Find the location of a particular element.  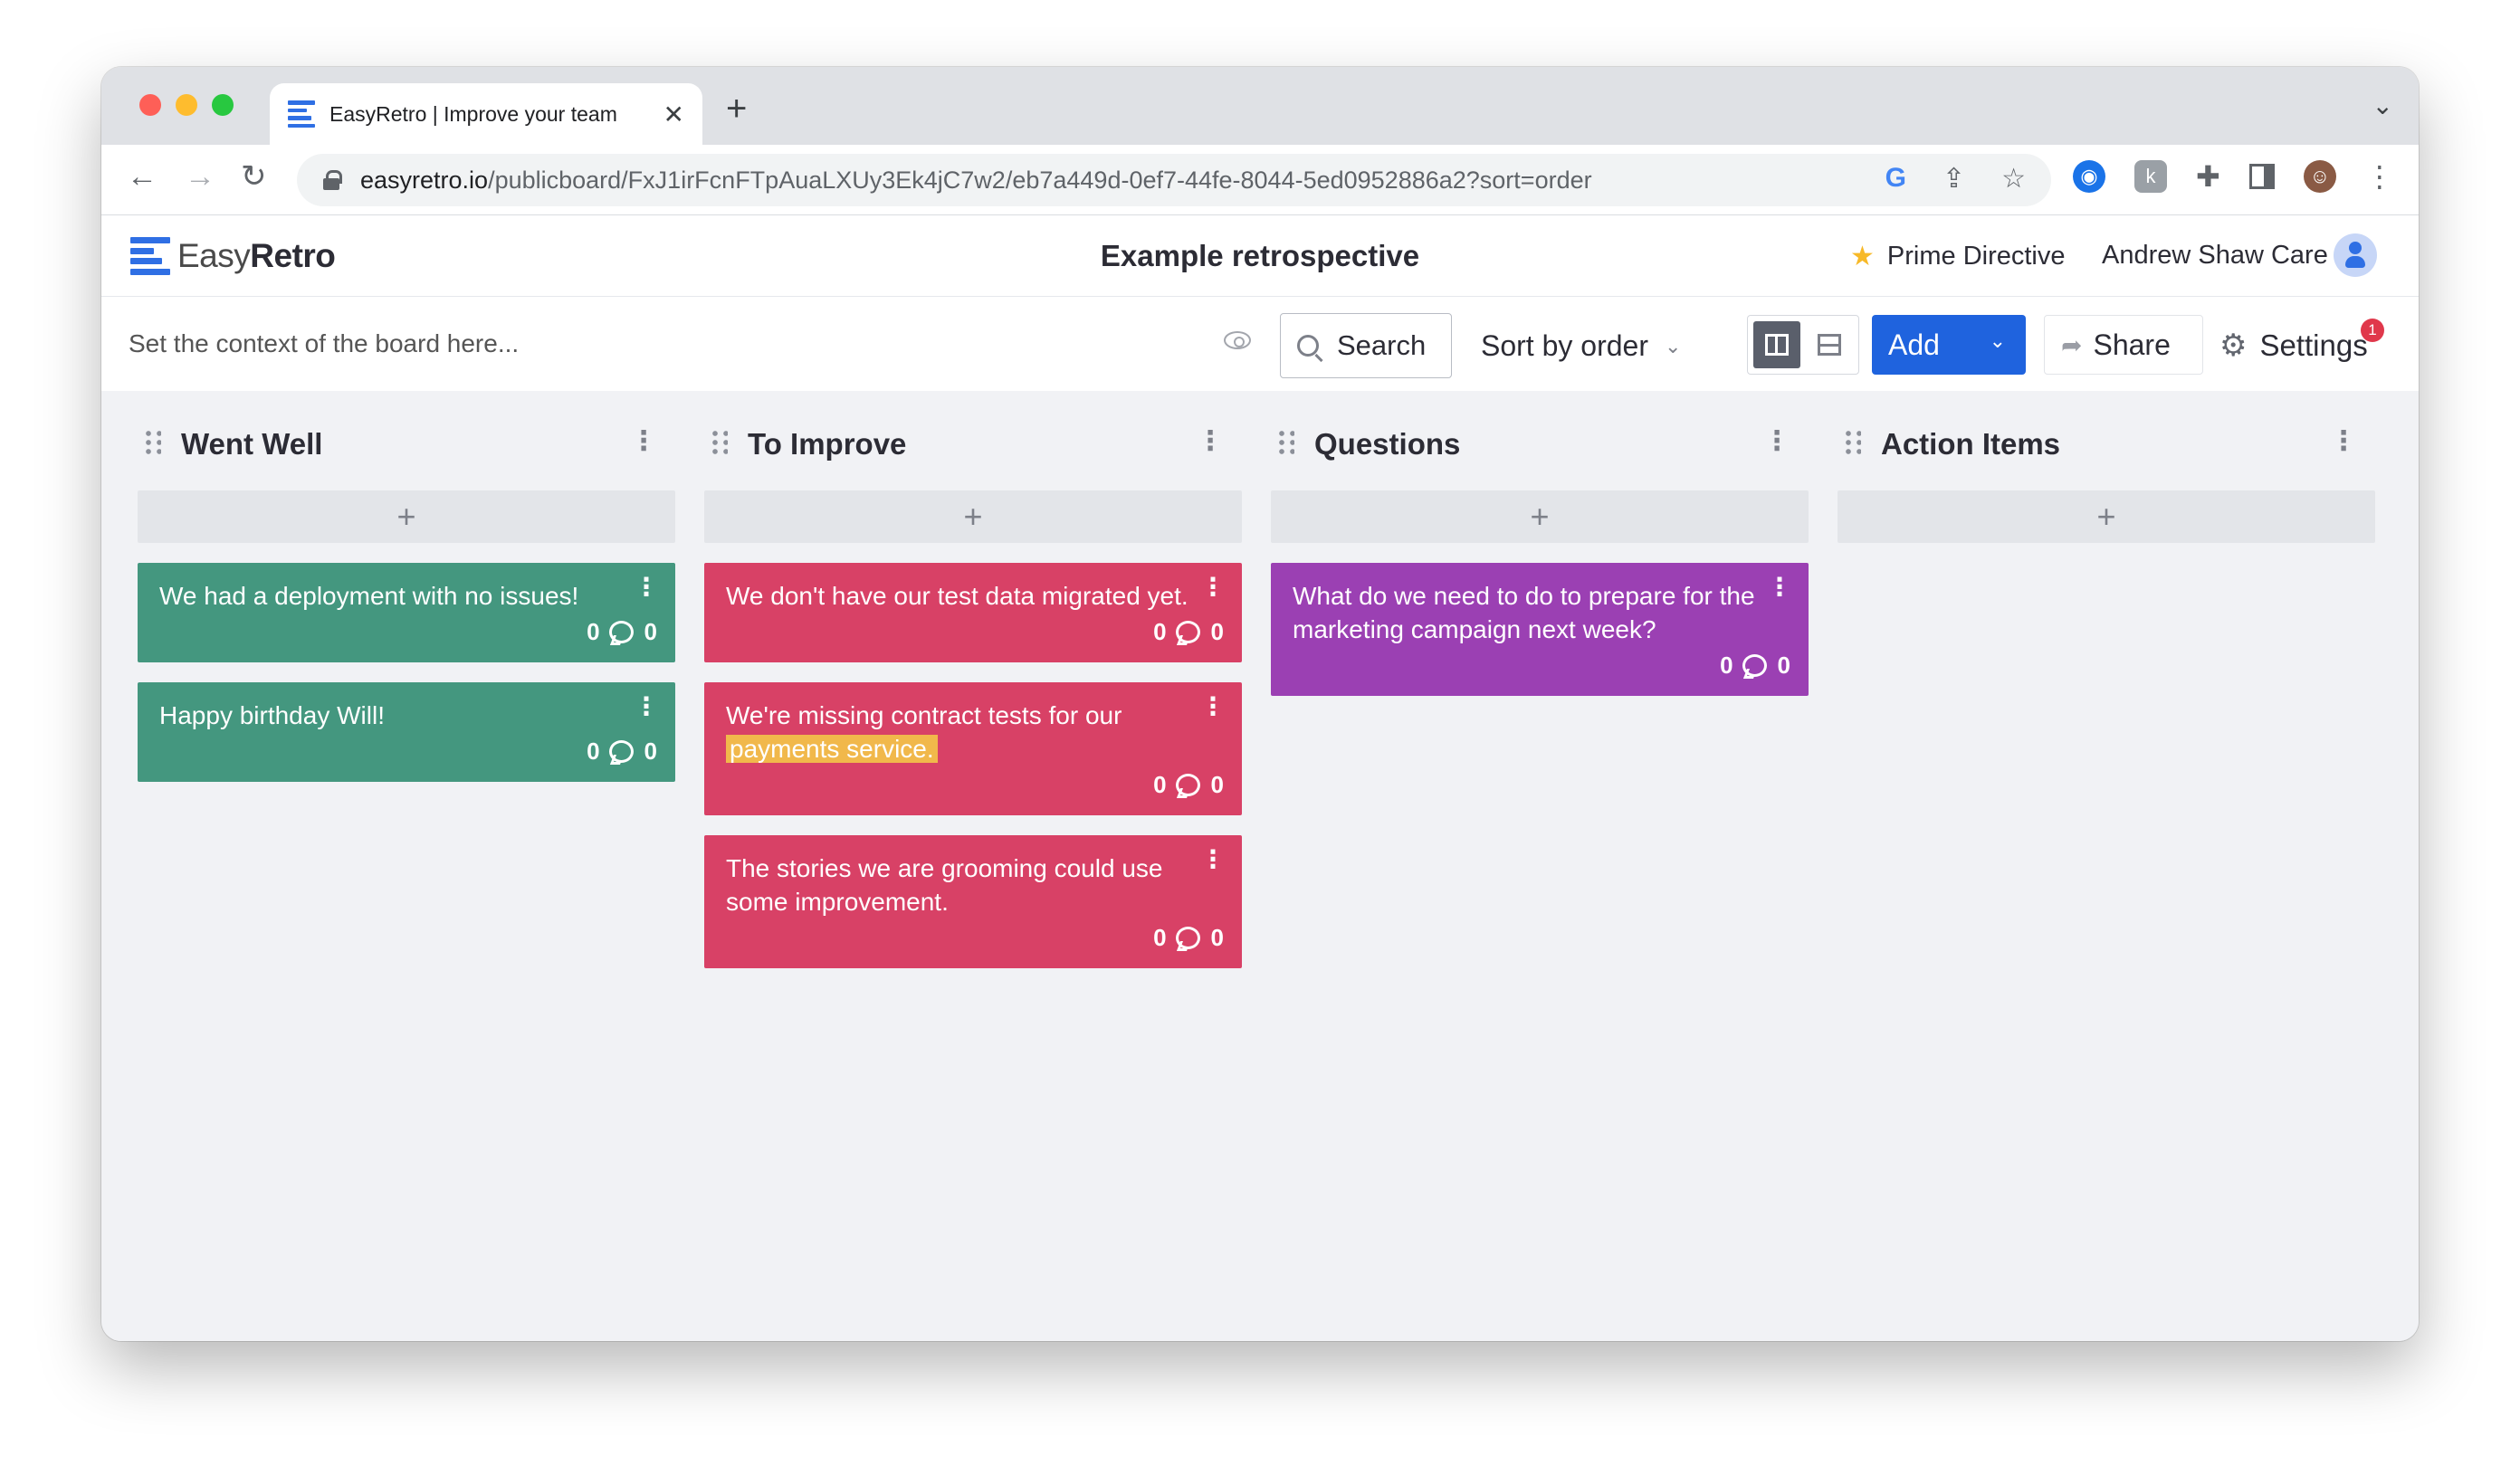

tab-bar: EasyRetro | Improve your team ✕ + ⌄ is located at coordinates (1260, 106).